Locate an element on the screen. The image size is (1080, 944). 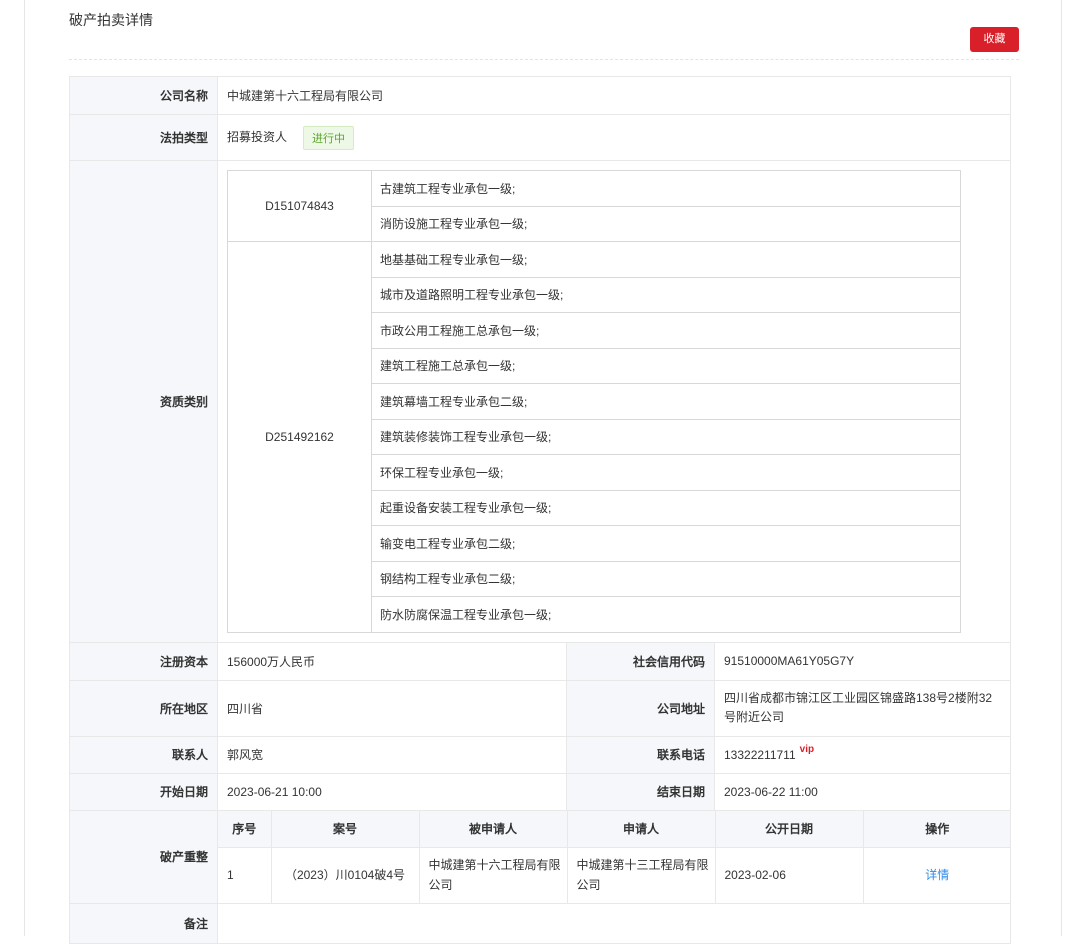
region-value: 四川省 is located at coordinates (392, 708).